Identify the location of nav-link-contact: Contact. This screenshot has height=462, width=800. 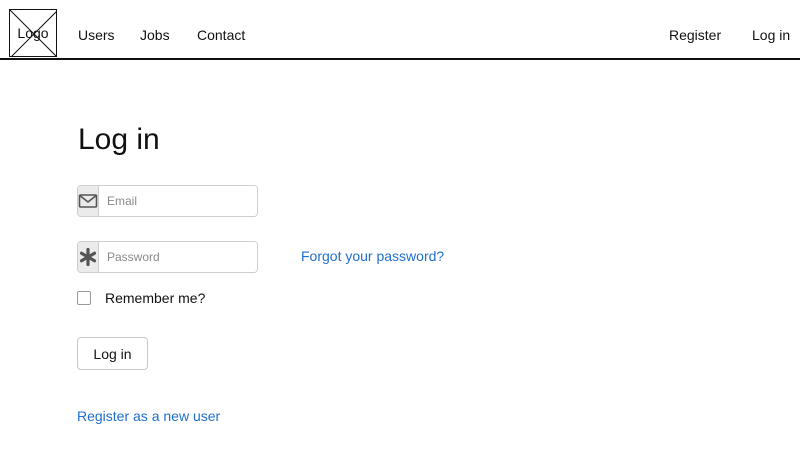
(221, 35).